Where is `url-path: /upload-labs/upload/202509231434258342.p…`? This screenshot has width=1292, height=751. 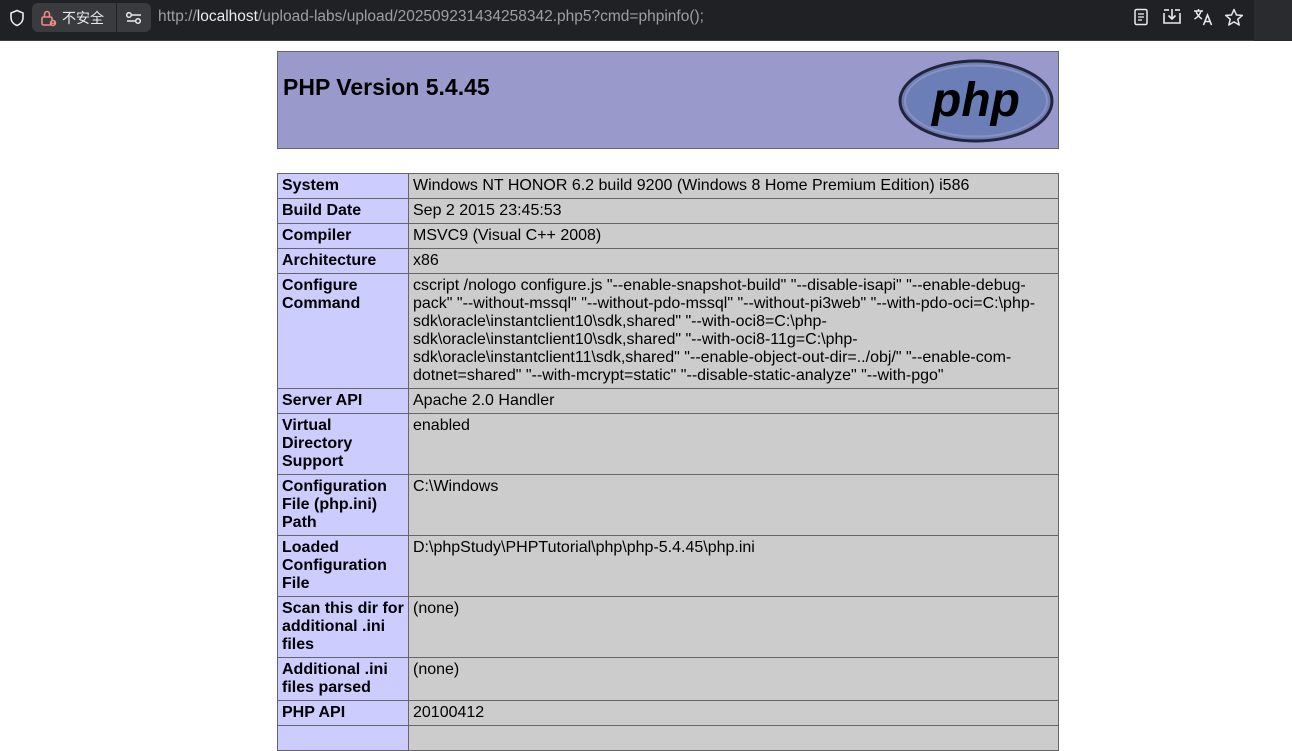
url-path: /upload-labs/upload/202509231434258342.p… is located at coordinates (480, 16).